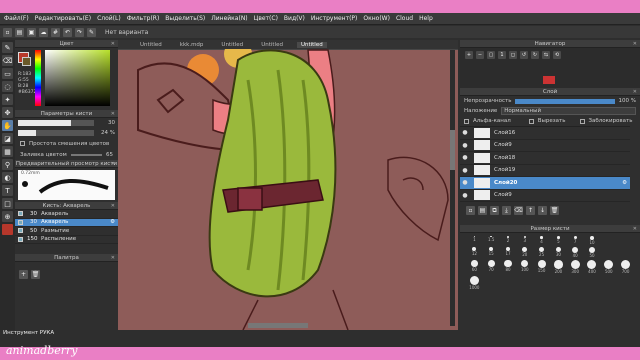 Image resolution: width=640 pixels, height=360 pixels. I want to click on layer-row: ● Слой16, so click(545, 133).